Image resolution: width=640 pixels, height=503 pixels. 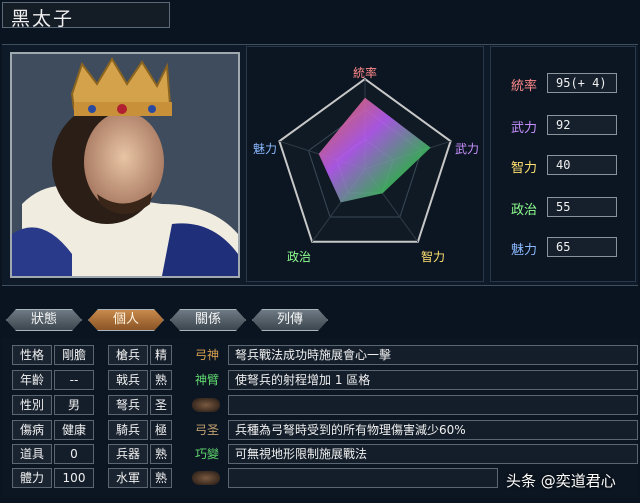 What do you see at coordinates (126, 320) in the screenshot?
I see `tab-personal: 個人` at bounding box center [126, 320].